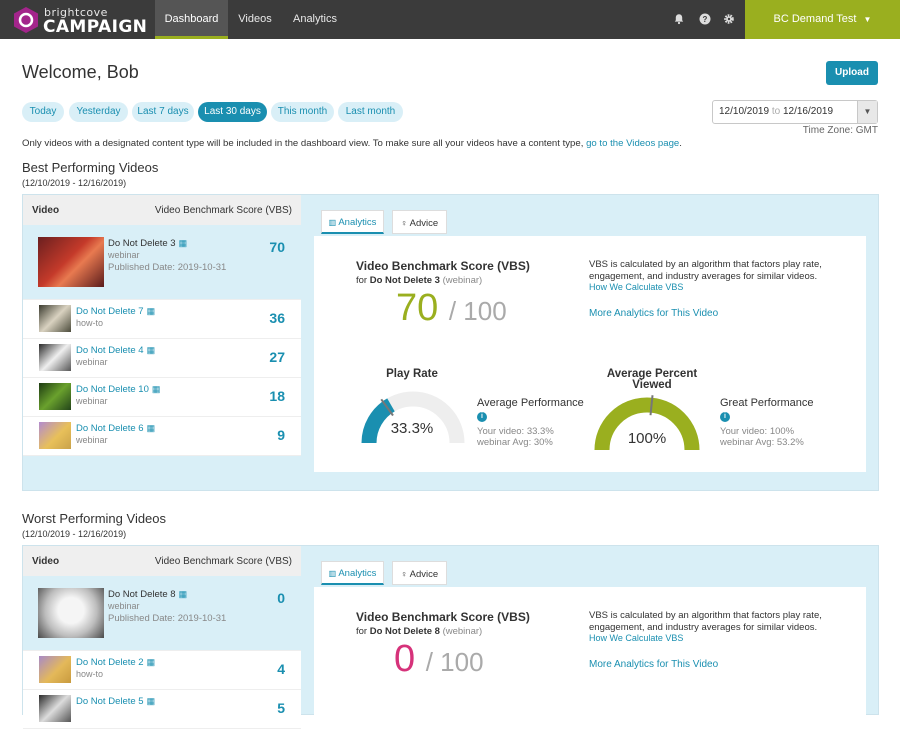 The height and width of the screenshot is (729, 900). What do you see at coordinates (162, 358) in the screenshot?
I see `video-row: Do Not Delete 4 ▦ webinar 27` at bounding box center [162, 358].